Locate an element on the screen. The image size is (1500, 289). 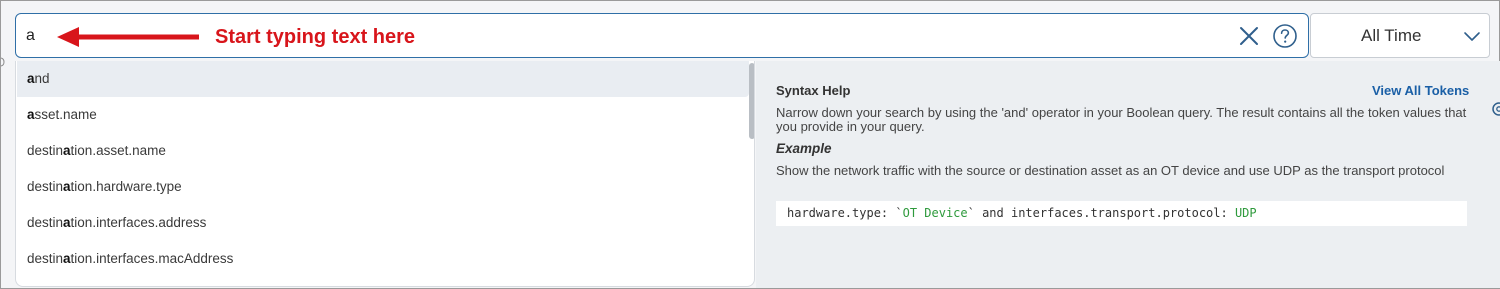
suggestion-rest: sset.name is located at coordinates (65, 114).